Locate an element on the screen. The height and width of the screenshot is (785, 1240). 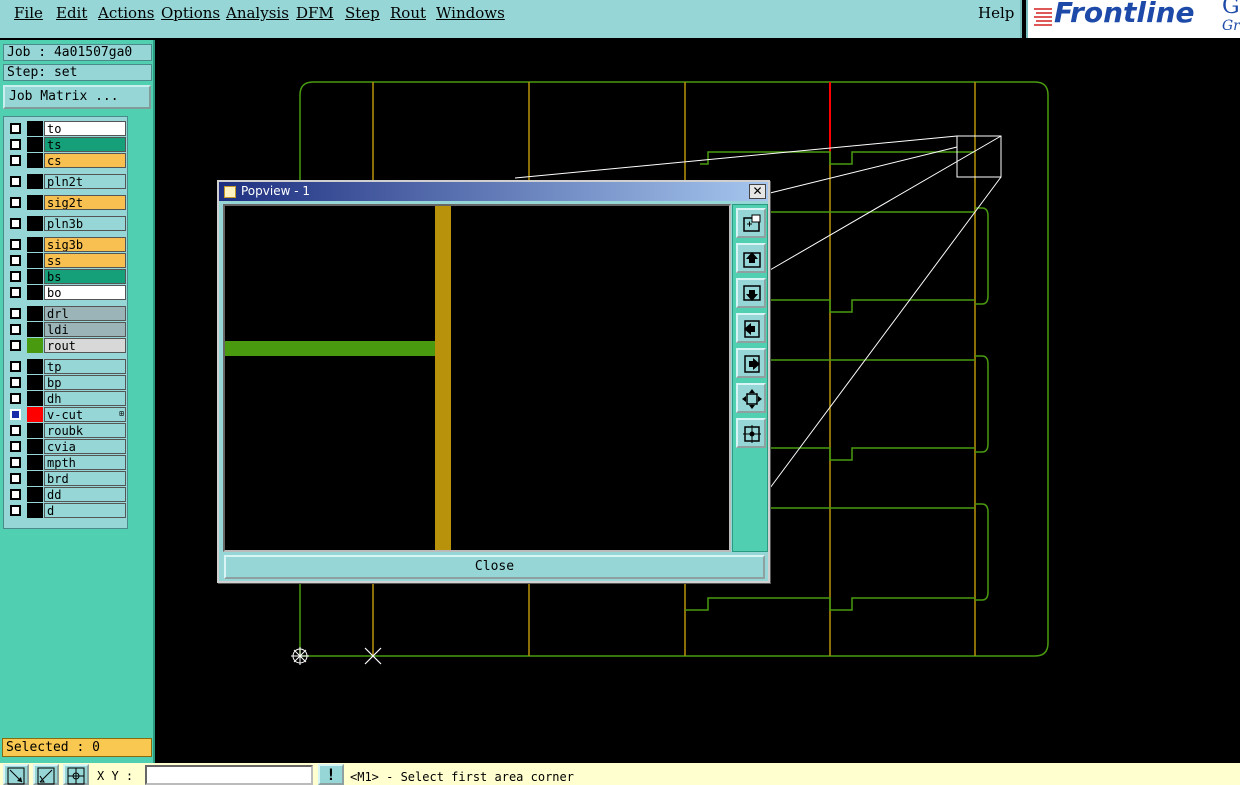
menu-options: Options is located at coordinates (190, 13).